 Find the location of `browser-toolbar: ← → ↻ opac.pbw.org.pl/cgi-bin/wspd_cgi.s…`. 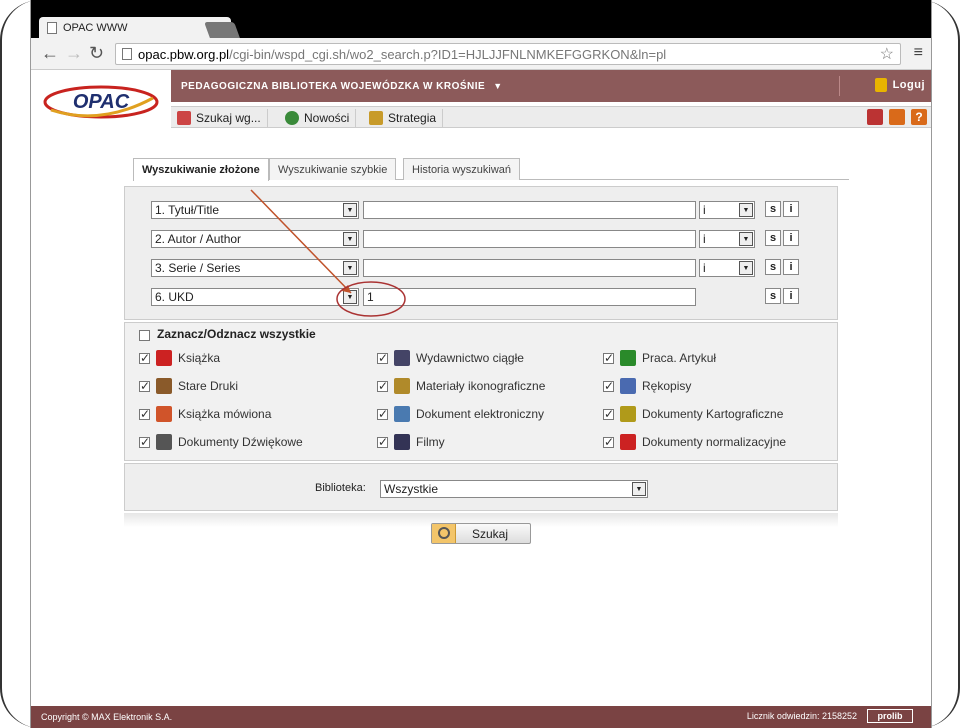

browser-toolbar: ← → ↻ opac.pbw.org.pl/cgi-bin/wspd_cgi.s… is located at coordinates (481, 54).